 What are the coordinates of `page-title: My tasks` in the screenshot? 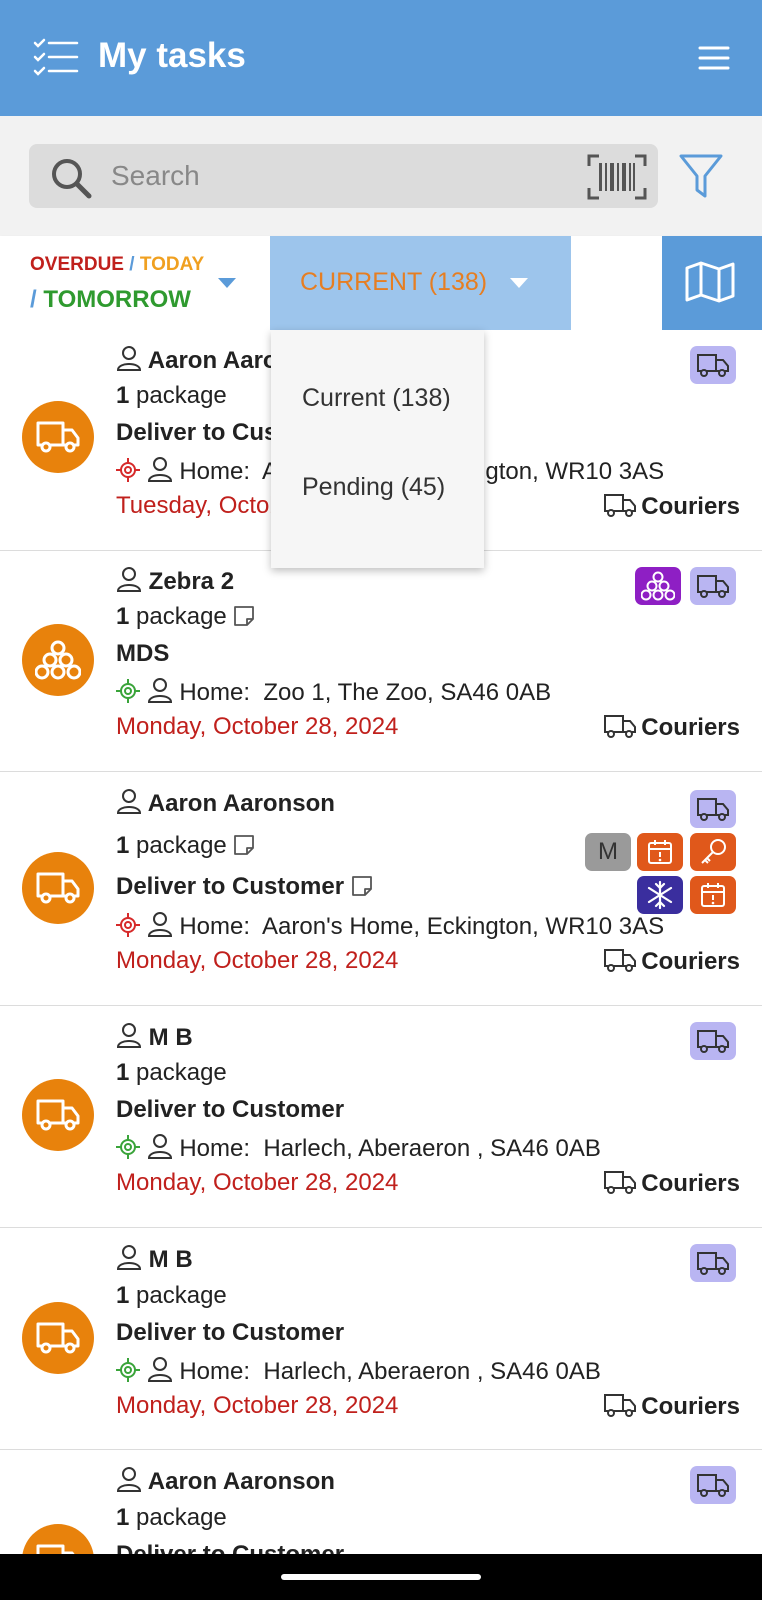 It's located at (172, 55).